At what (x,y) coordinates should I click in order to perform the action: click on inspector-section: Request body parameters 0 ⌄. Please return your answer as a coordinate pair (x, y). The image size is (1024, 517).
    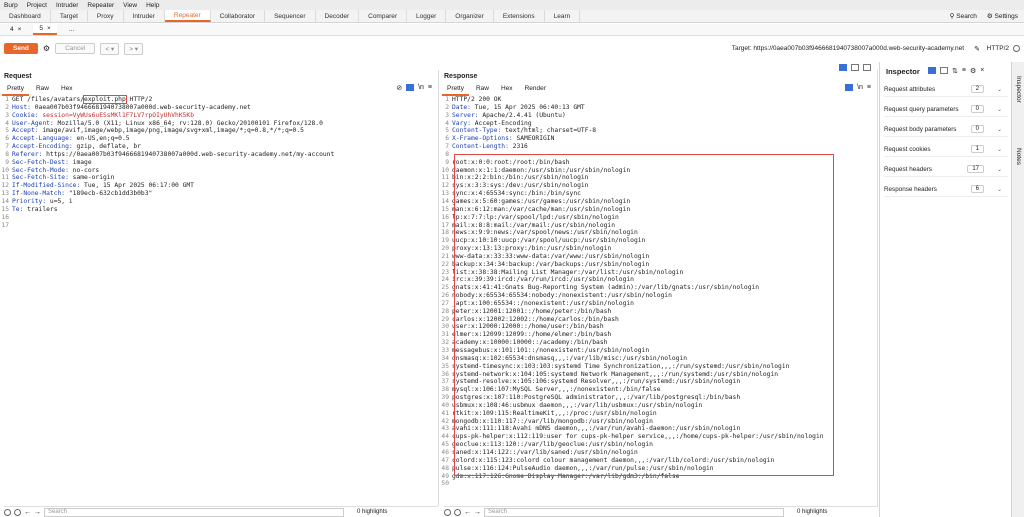
    Looking at the image, I should click on (946, 129).